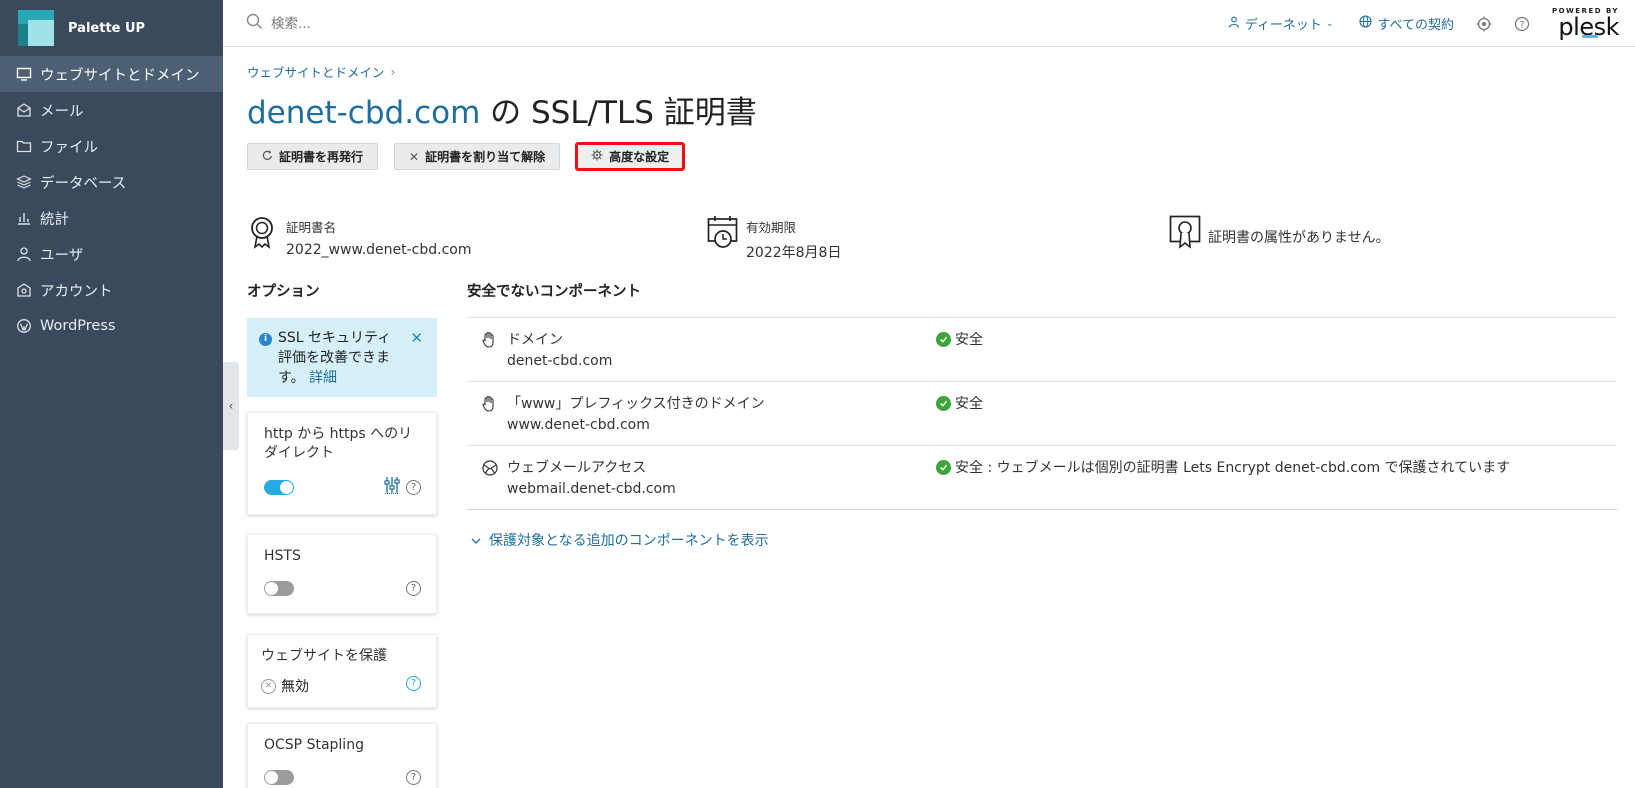  What do you see at coordinates (324, 656) in the screenshot?
I see `protect-website-title: ウェブサイトを保護` at bounding box center [324, 656].